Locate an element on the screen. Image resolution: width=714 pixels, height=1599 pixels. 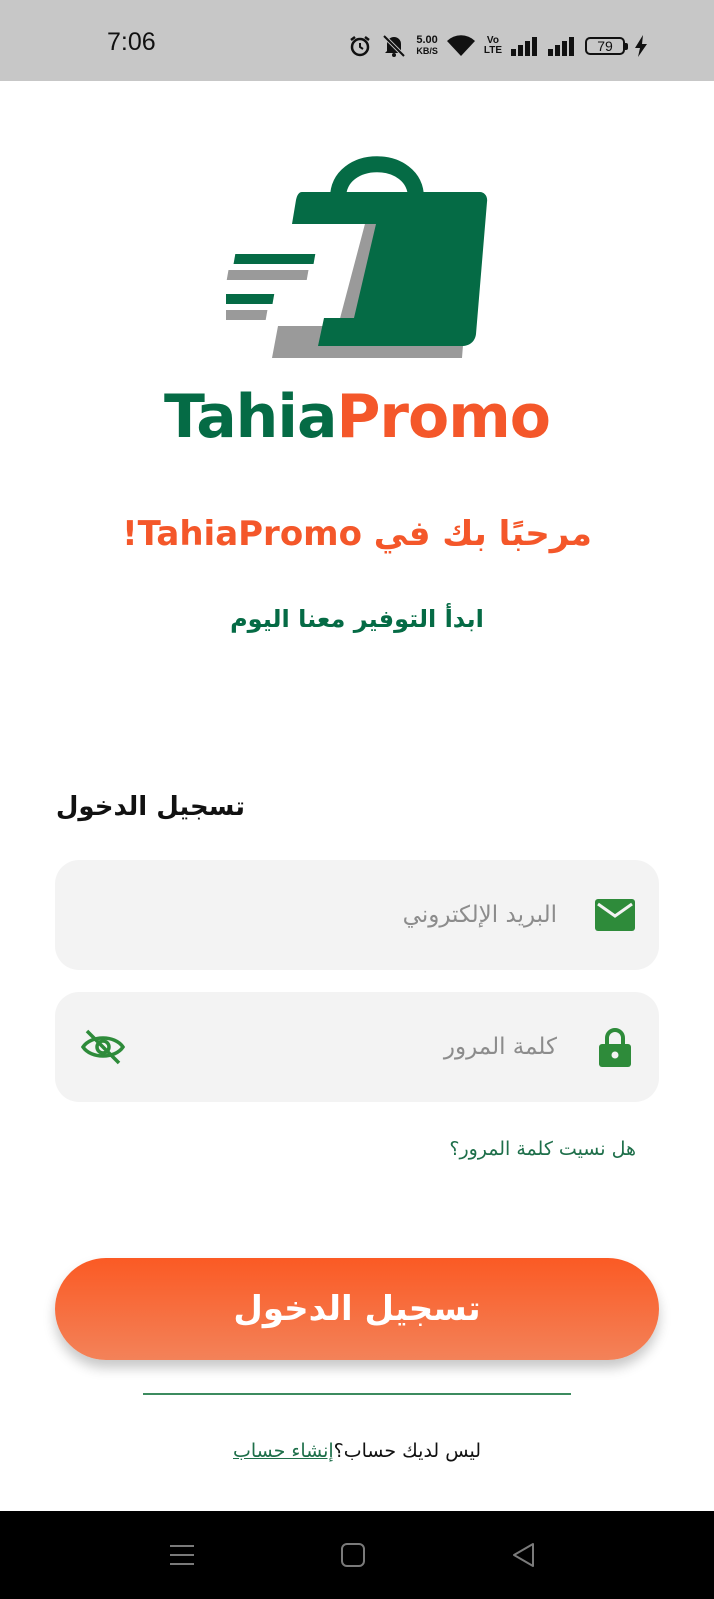
password-field: كلمة المرور is located at coordinates (357, 1047).